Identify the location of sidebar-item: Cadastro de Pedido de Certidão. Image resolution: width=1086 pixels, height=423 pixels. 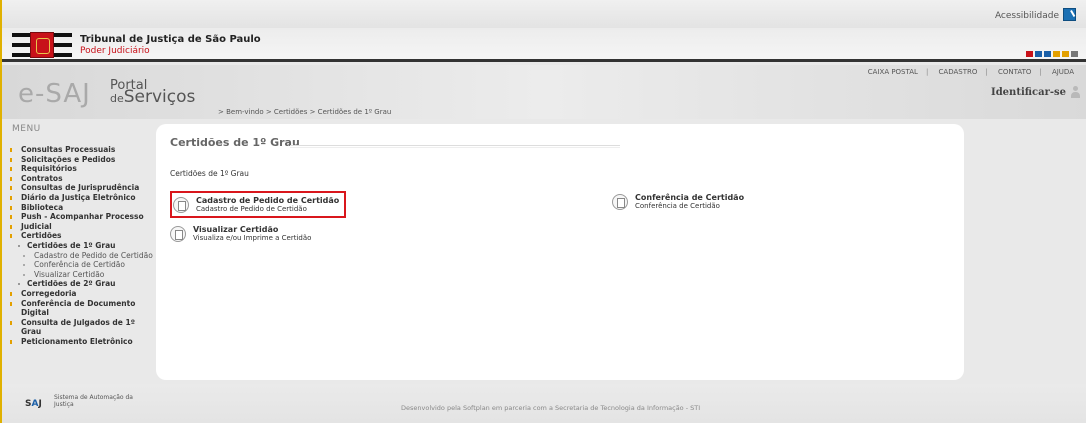
(81, 256).